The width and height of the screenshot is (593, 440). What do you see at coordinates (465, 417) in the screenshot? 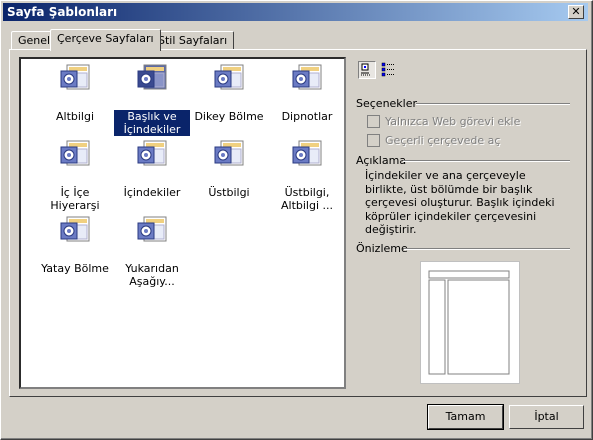
I see `ok-button: Tamam` at bounding box center [465, 417].